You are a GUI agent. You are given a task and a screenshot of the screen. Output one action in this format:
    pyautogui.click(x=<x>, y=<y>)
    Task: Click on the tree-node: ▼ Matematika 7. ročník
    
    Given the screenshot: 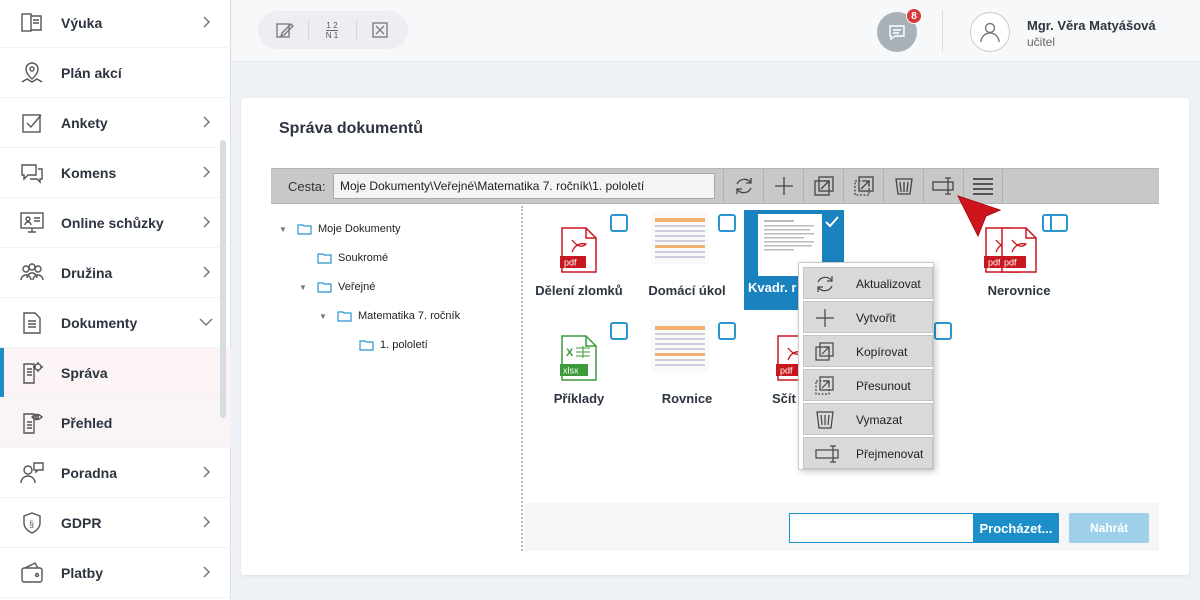 What is the action you would take?
    pyautogui.click(x=389, y=316)
    